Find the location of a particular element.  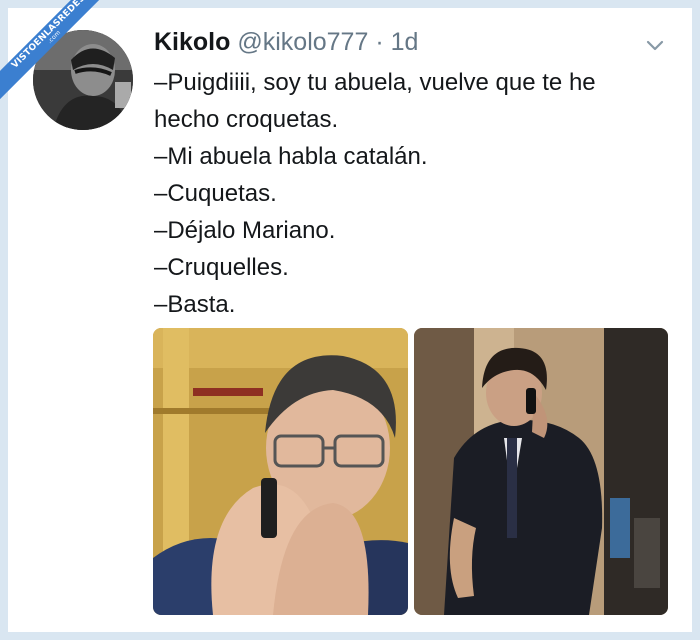

watermark-band: VISTOENLASREDES .com is located at coordinates (60, 54).